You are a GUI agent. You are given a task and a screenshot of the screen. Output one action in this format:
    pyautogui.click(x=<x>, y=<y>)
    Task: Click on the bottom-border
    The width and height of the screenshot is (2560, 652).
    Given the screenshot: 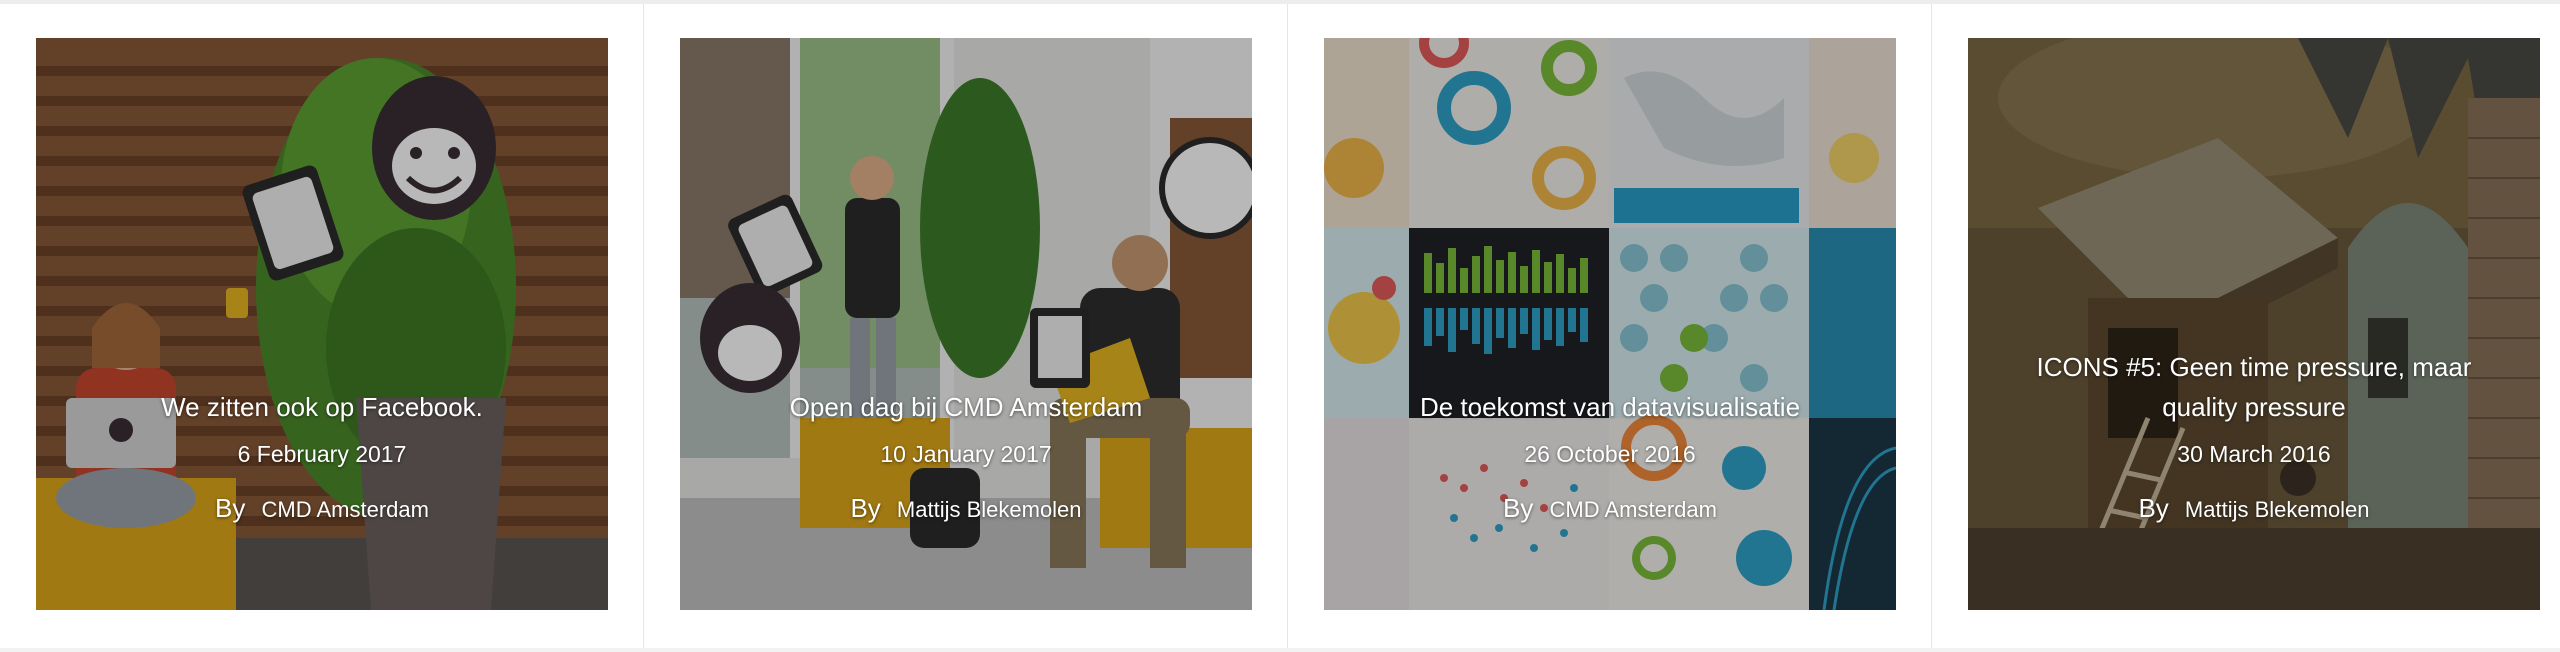 What is the action you would take?
    pyautogui.click(x=1280, y=650)
    